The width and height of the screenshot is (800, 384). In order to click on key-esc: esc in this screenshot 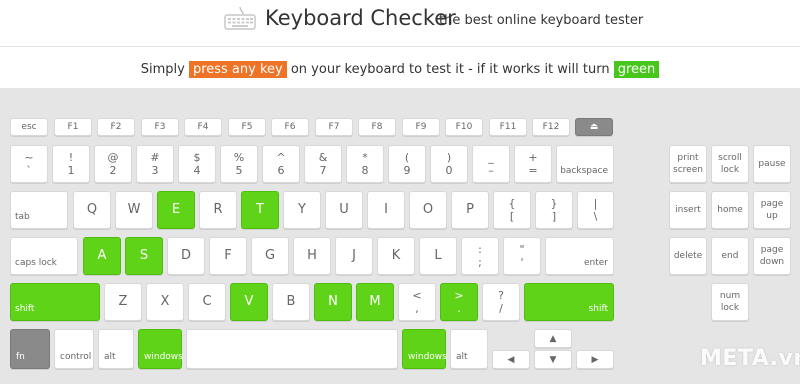, I will do `click(29, 127)`.